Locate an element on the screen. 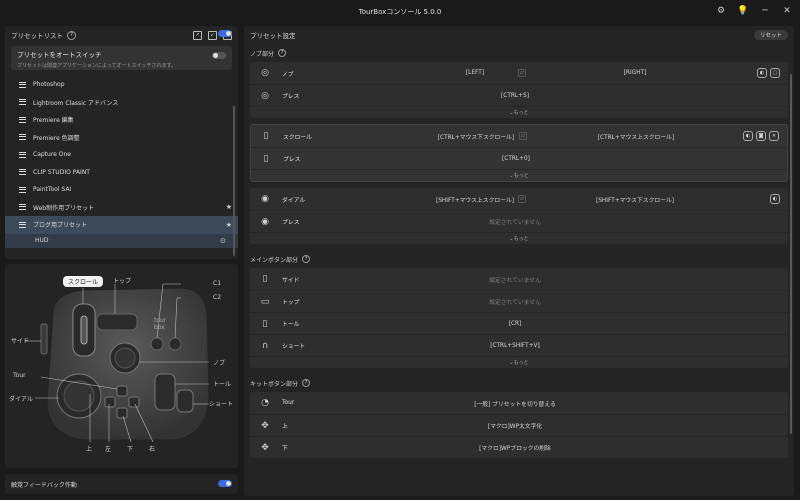 The width and height of the screenshot is (800, 500). label-side: サイド is located at coordinates (20, 341).